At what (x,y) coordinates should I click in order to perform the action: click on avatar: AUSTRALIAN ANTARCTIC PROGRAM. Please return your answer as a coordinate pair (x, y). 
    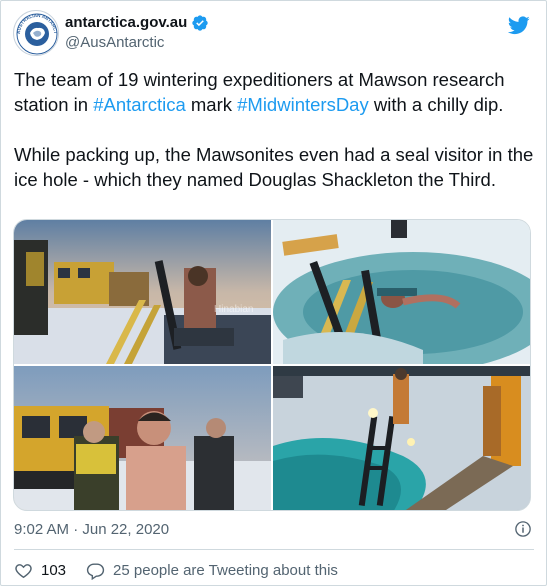
    Looking at the image, I should click on (36, 33).